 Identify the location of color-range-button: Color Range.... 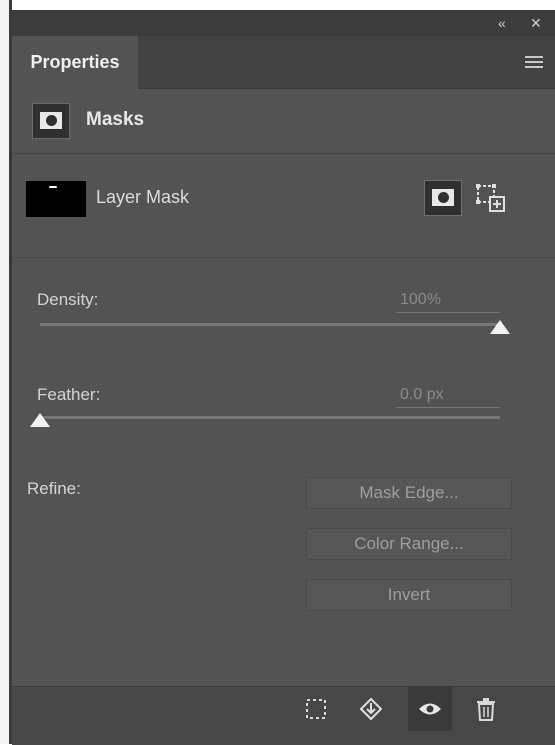
(409, 544).